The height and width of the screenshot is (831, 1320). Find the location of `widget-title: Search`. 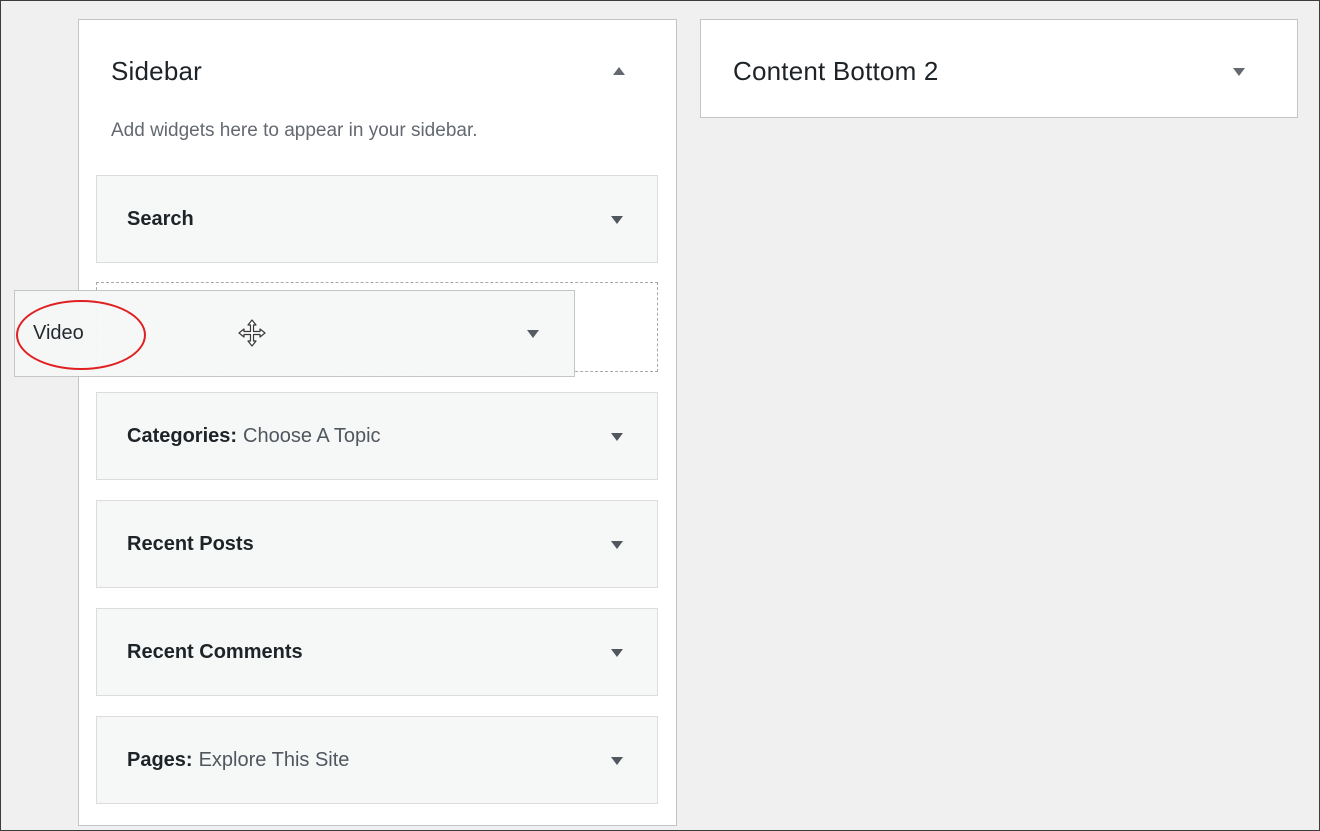

widget-title: Search is located at coordinates (163, 219).